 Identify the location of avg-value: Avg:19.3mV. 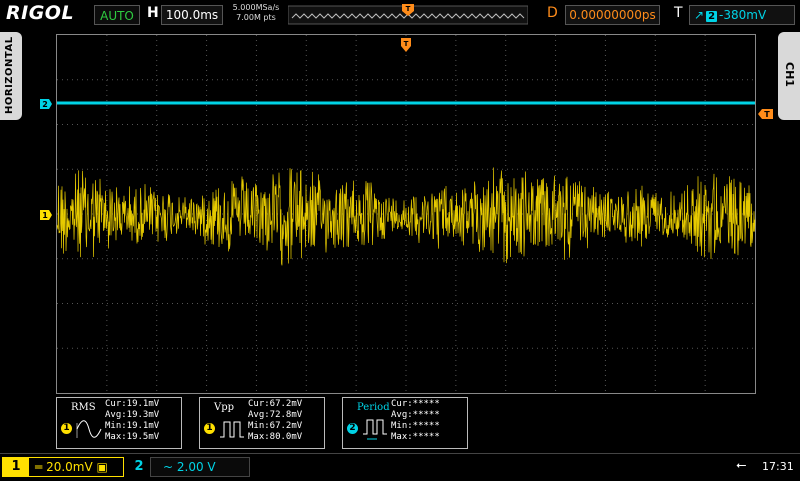
(132, 415).